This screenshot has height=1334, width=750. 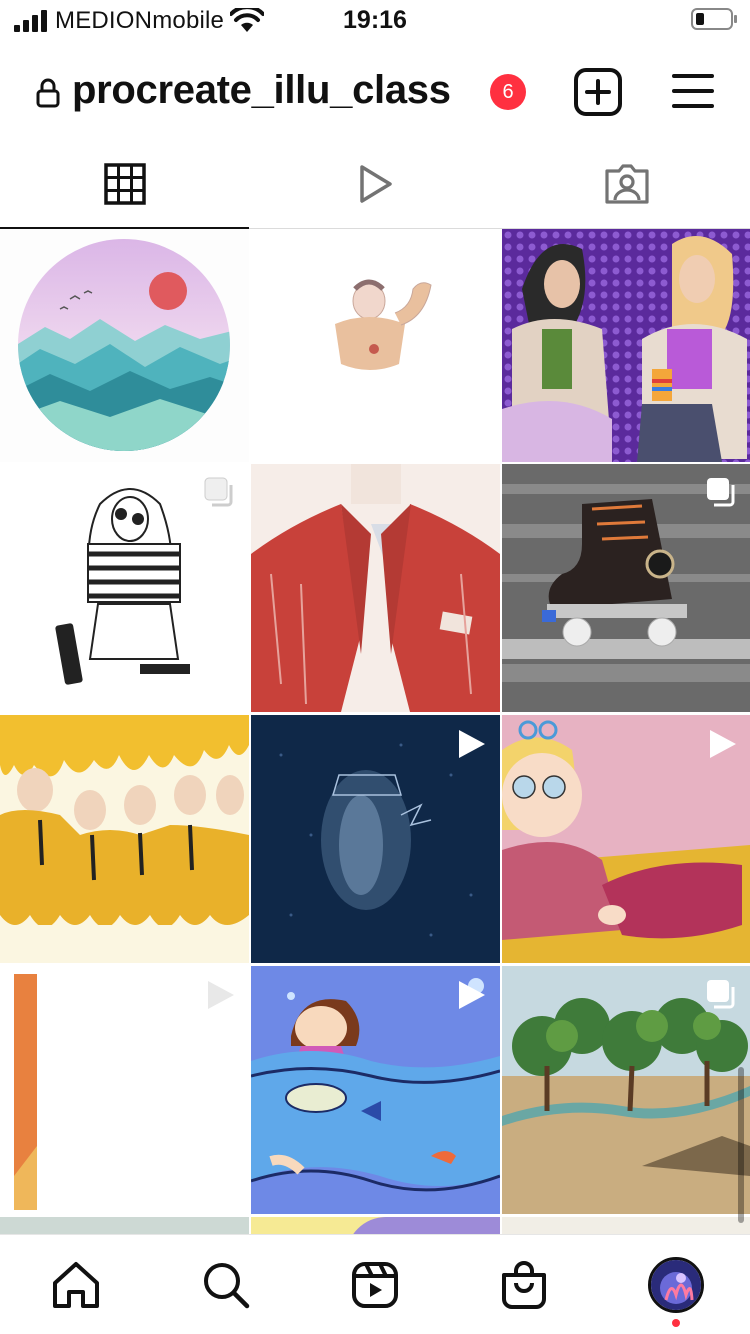 What do you see at coordinates (694, 92) in the screenshot?
I see `menu-hamburger-icon` at bounding box center [694, 92].